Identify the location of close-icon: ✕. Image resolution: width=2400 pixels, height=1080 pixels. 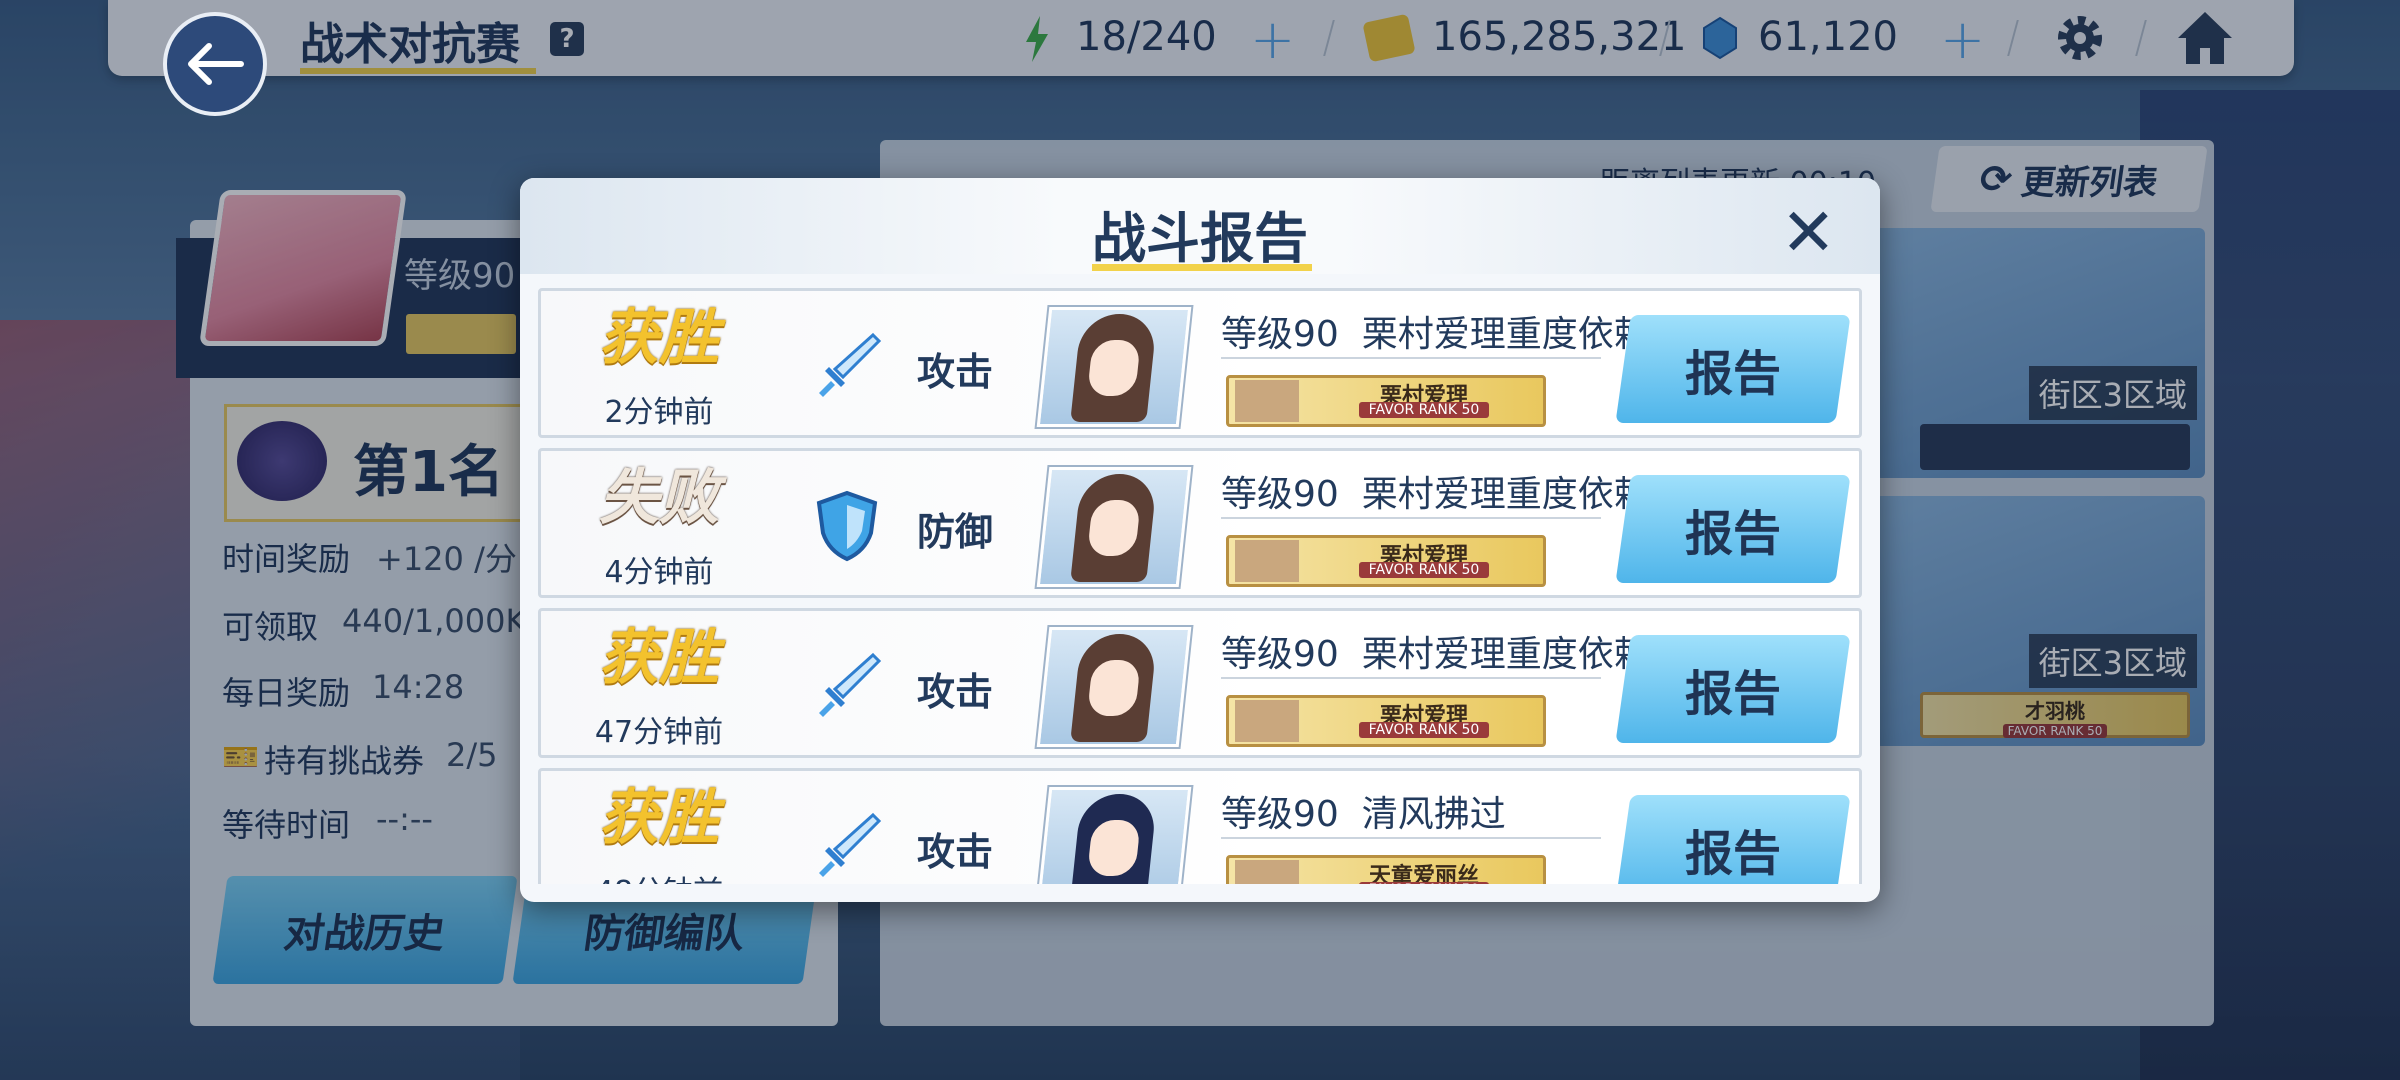
(1808, 232).